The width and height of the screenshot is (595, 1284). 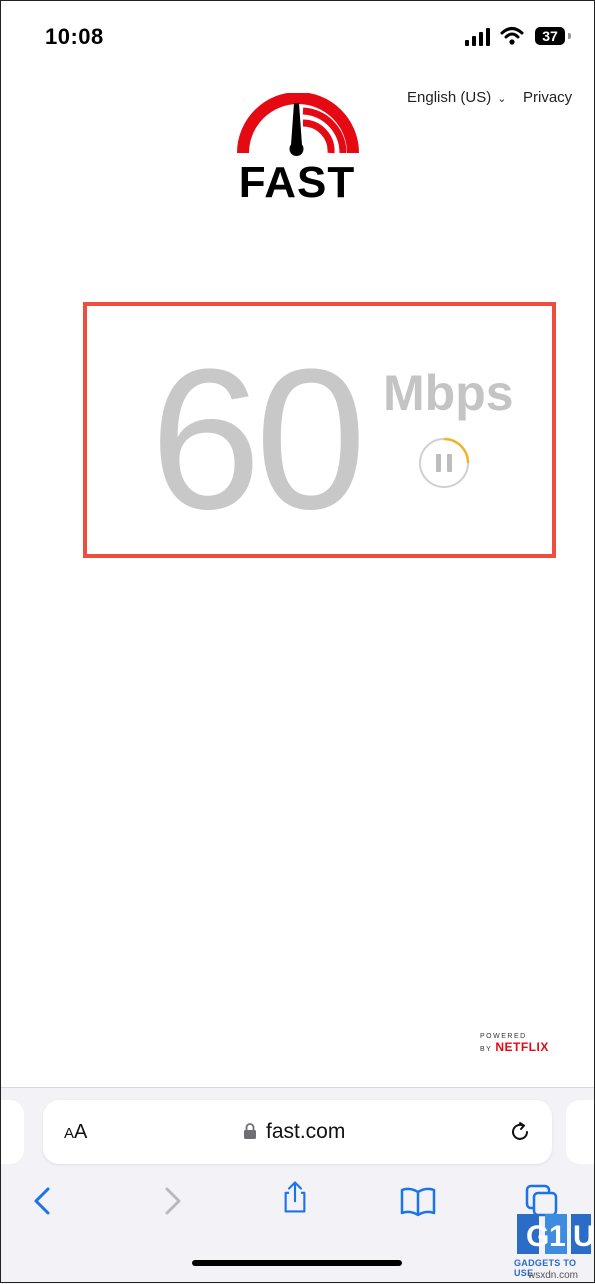 I want to click on previous-tab-card, so click(x=12, y=1132).